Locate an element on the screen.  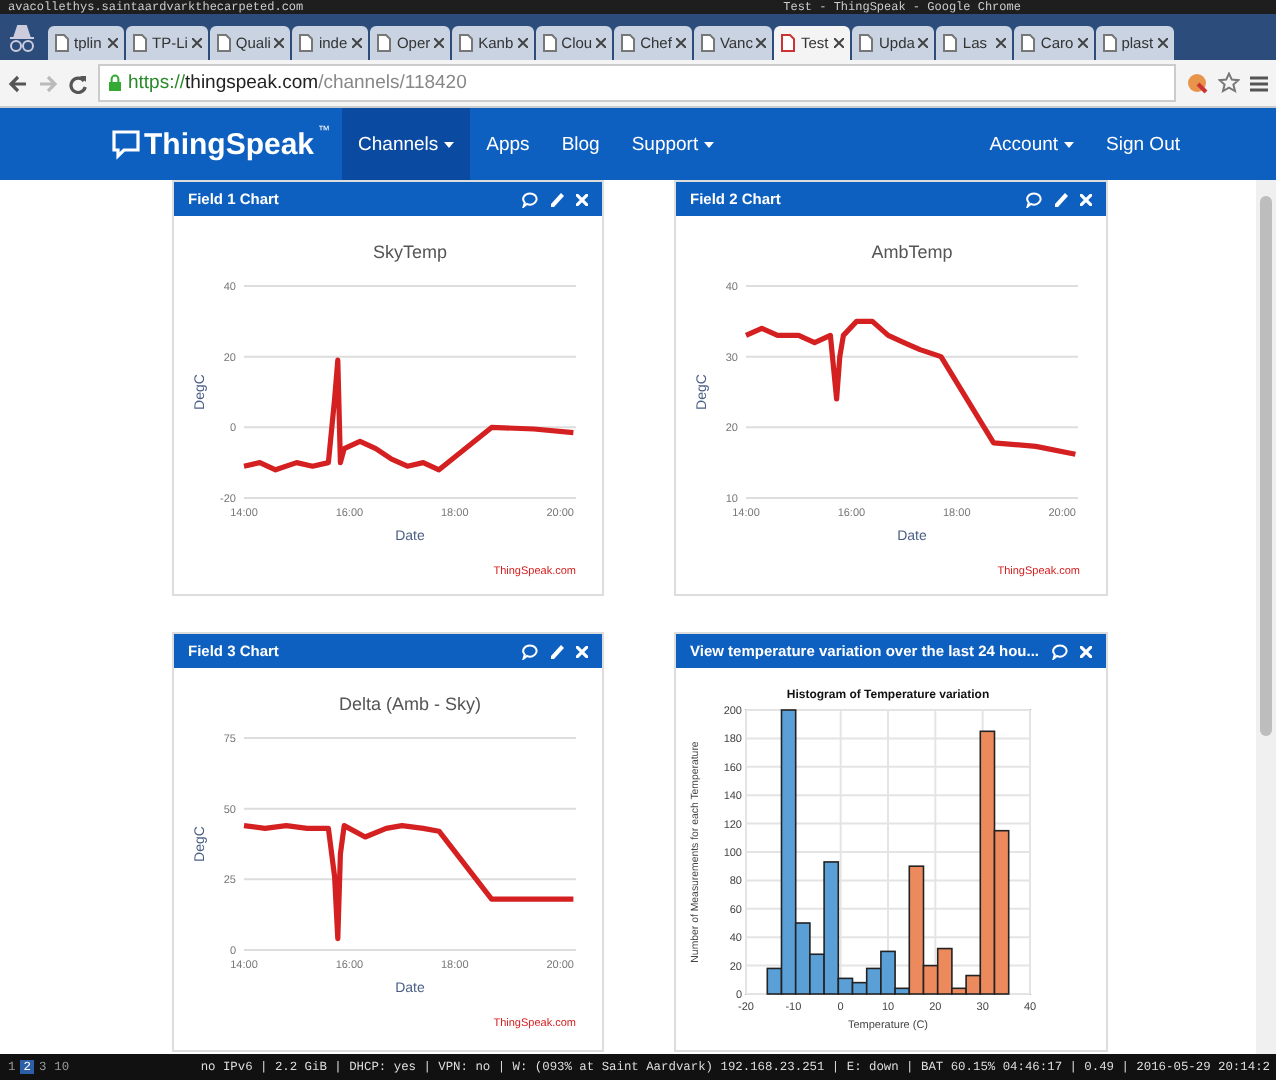
chart-title: SkyTemp is located at coordinates (409, 252).